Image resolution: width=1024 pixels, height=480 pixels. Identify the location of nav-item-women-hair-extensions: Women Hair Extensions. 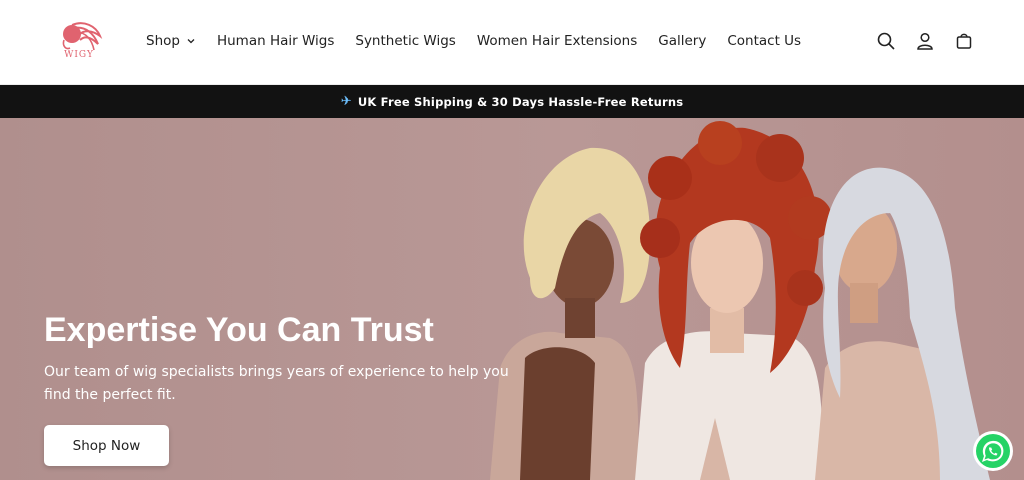
(557, 41).